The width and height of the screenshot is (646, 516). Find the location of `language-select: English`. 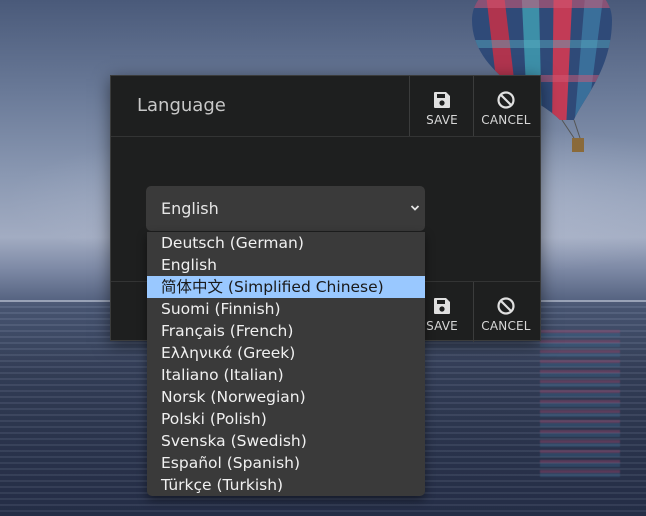

language-select: English is located at coordinates (285, 208).